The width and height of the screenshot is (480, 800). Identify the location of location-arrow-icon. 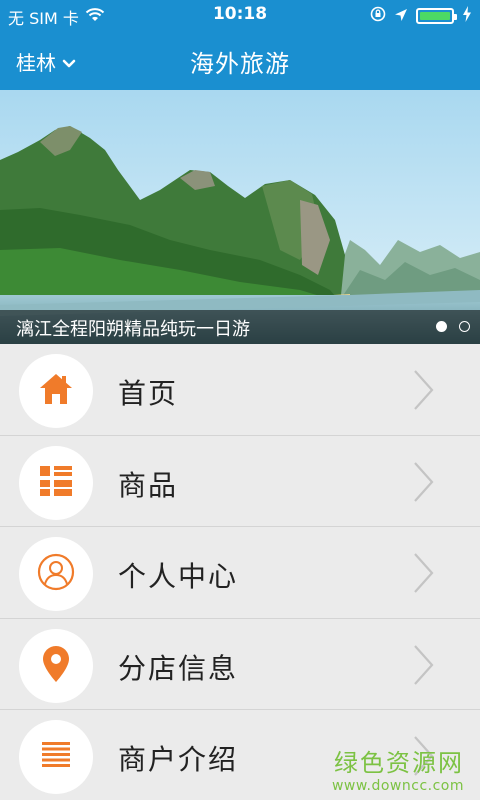
(401, 16).